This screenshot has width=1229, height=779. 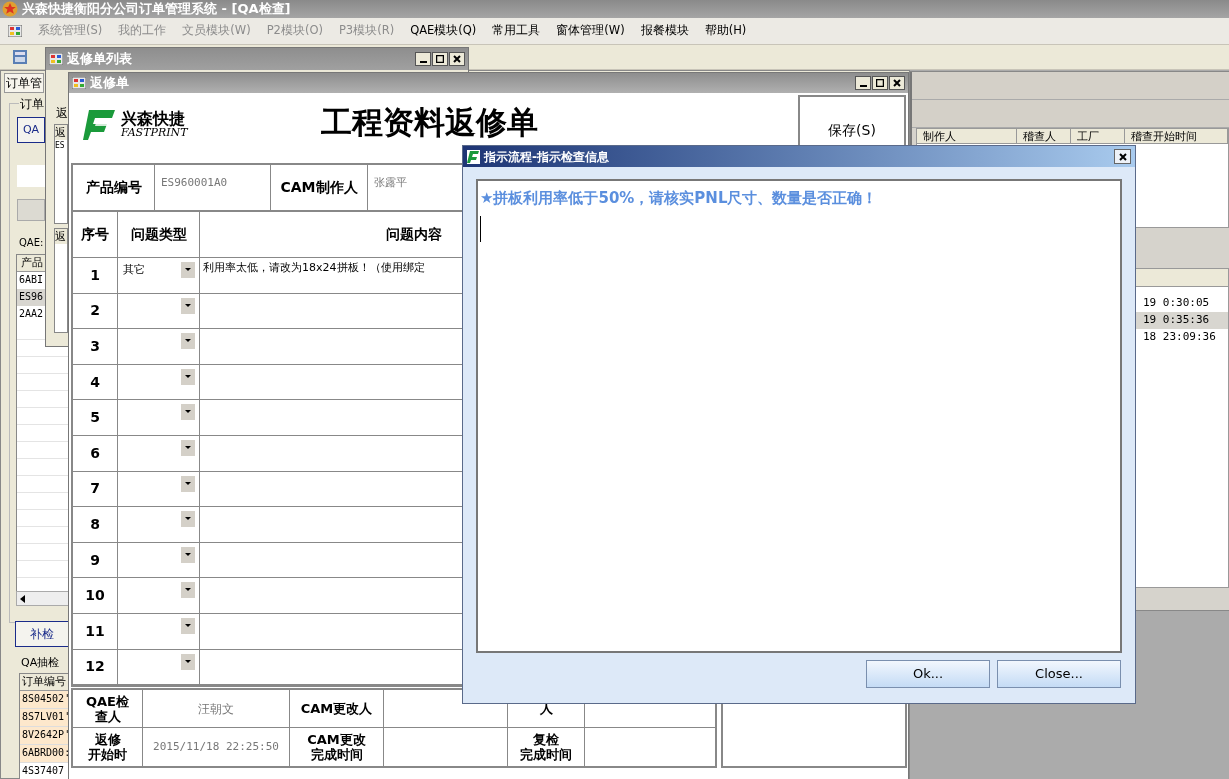 What do you see at coordinates (590, 31) in the screenshot?
I see `menu-item: 窗体管理(W)` at bounding box center [590, 31].